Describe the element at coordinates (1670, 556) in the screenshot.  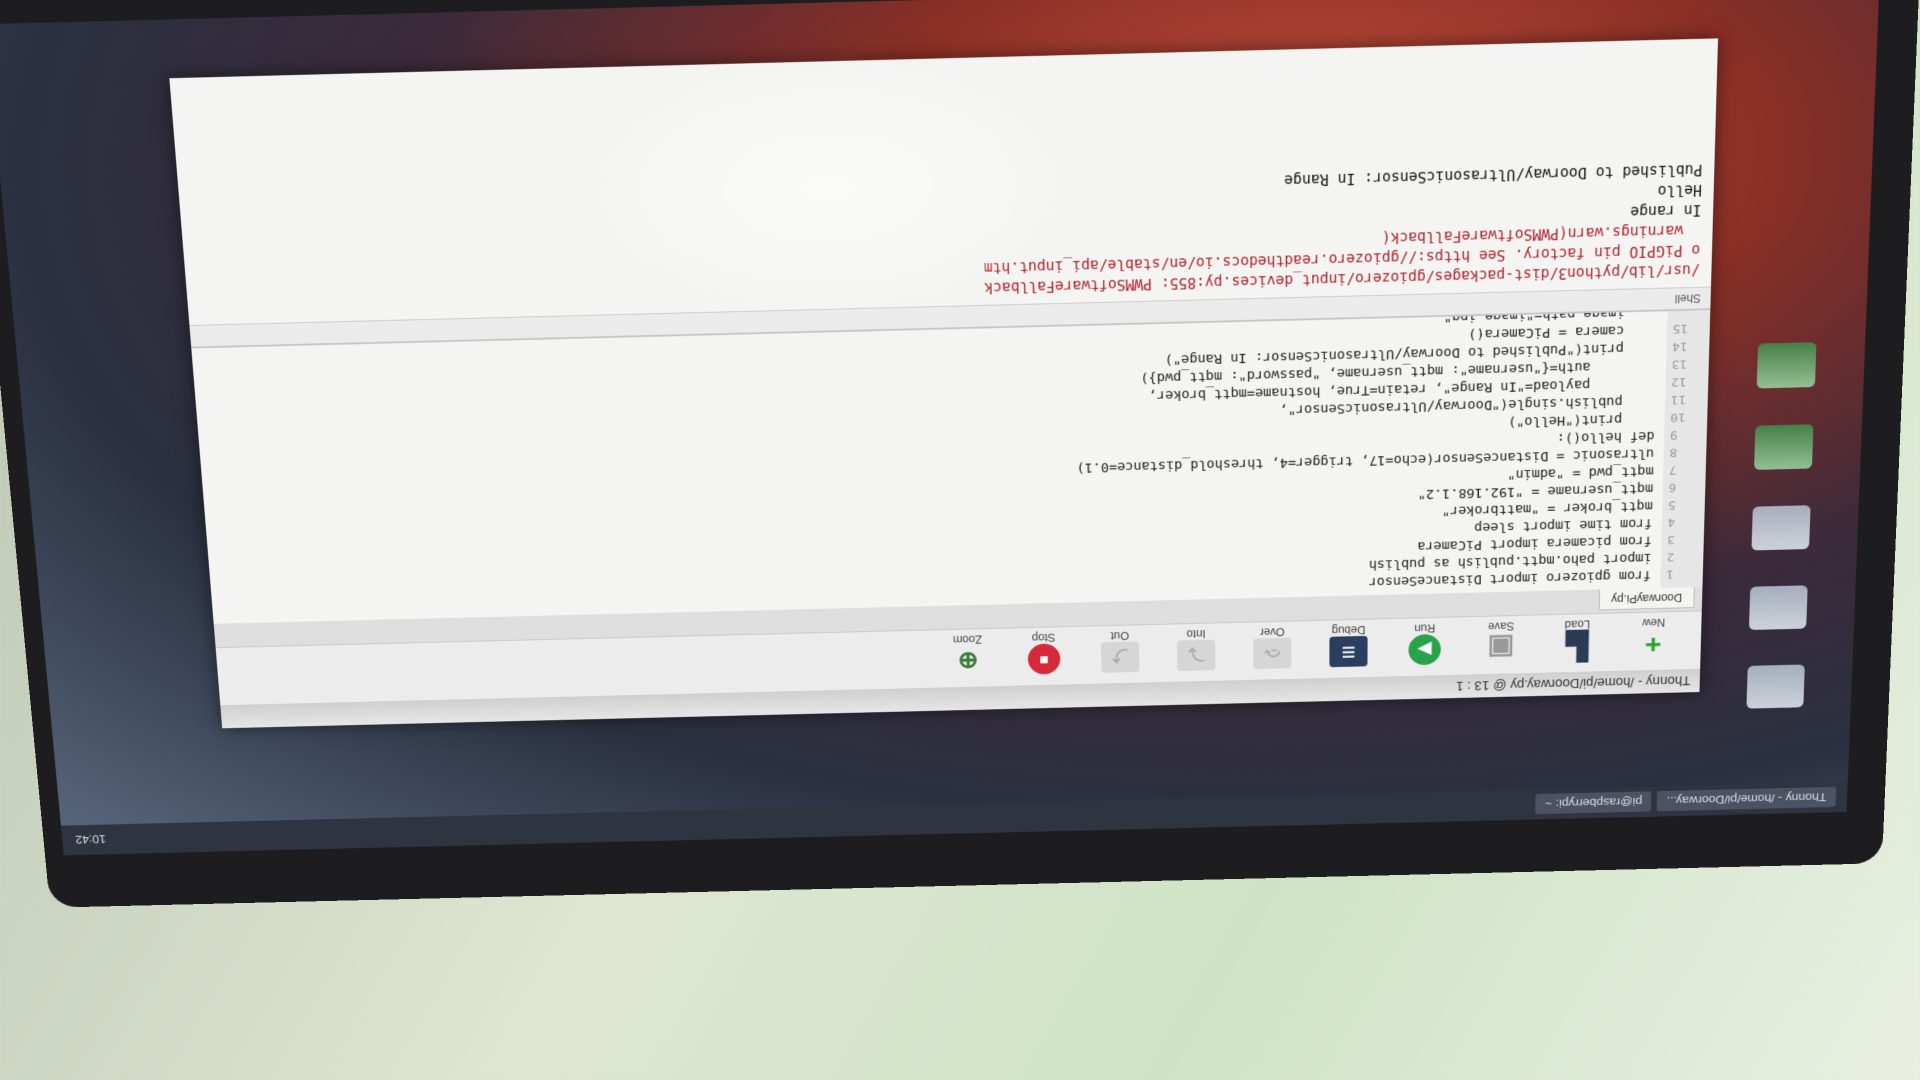
I see `line-number: 2` at that location.